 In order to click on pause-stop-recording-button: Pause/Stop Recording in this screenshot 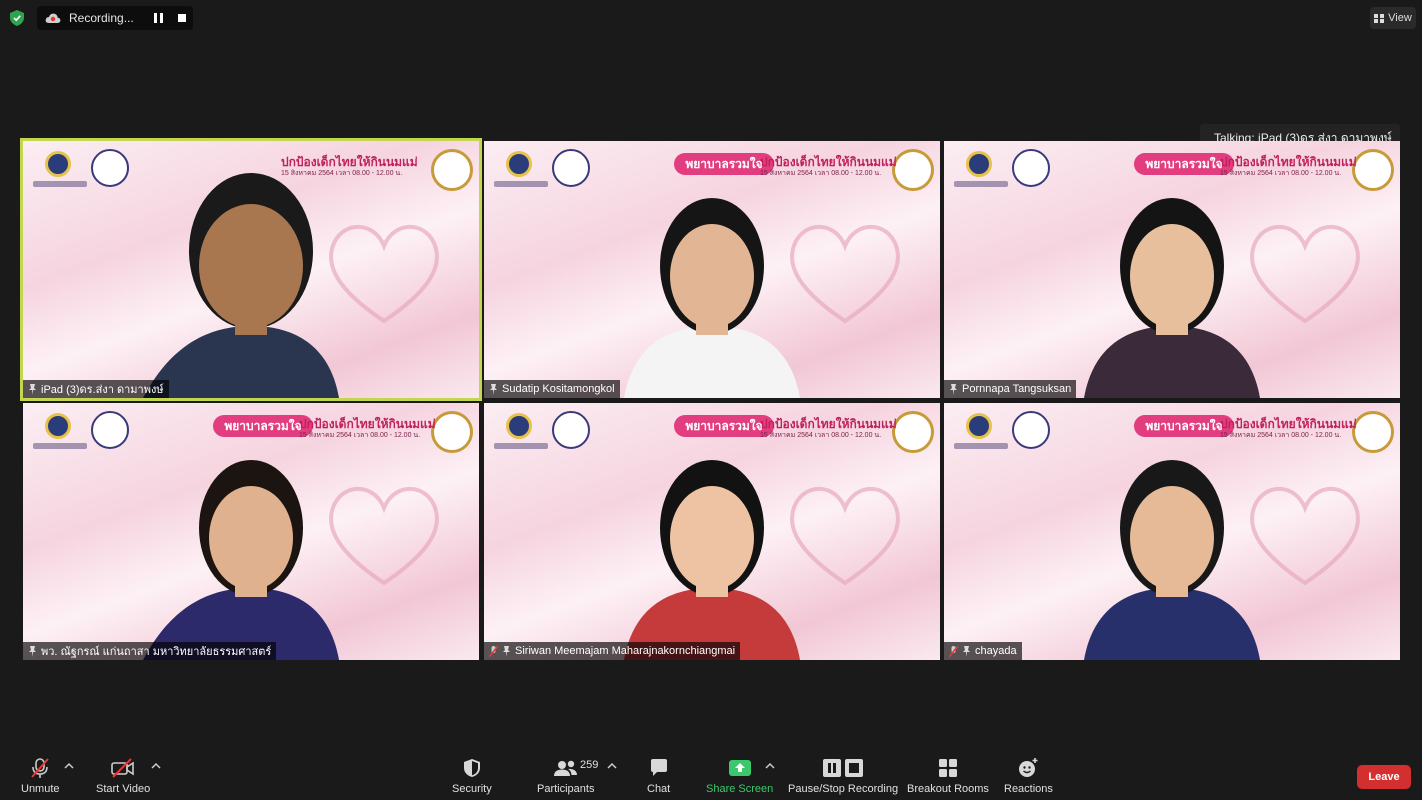, I will do `click(843, 775)`.